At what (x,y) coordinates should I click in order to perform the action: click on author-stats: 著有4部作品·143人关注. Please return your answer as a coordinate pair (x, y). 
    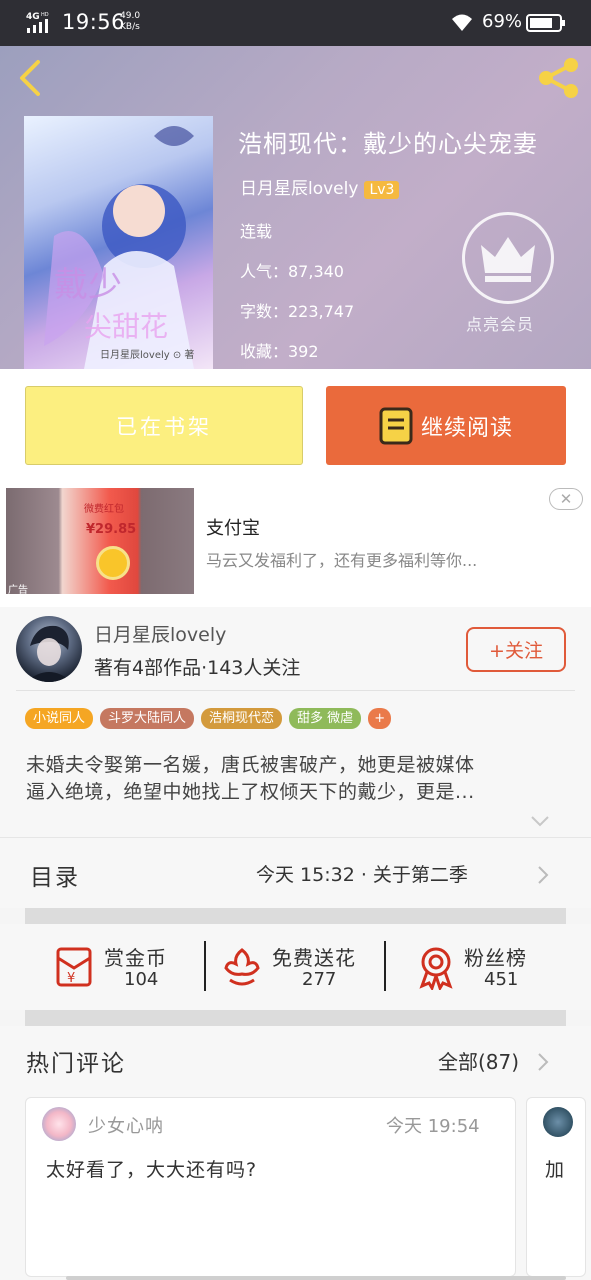
    Looking at the image, I should click on (197, 668).